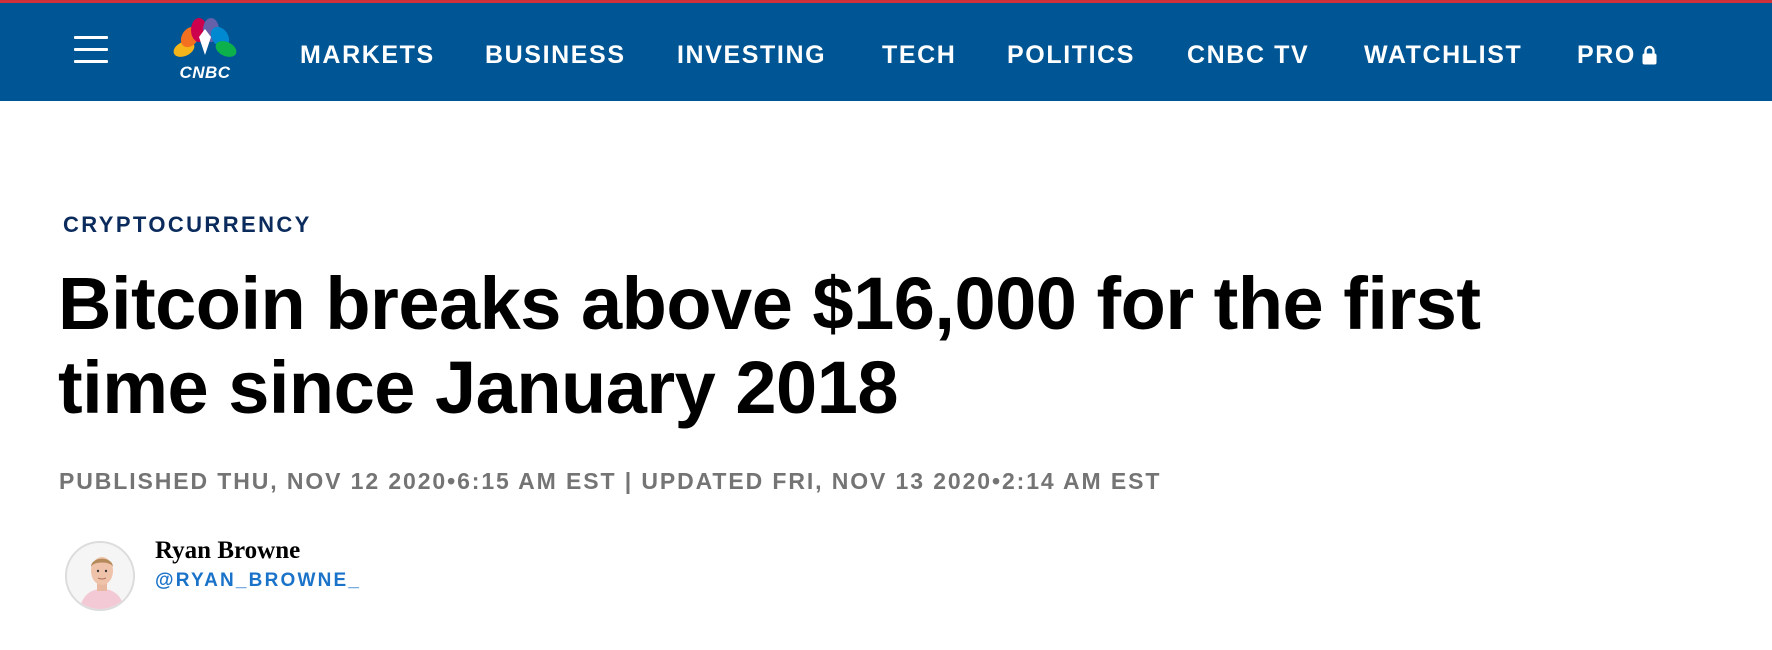 The image size is (1772, 650). Describe the element at coordinates (205, 72) in the screenshot. I see `logo-wordmark: CNBC` at that location.